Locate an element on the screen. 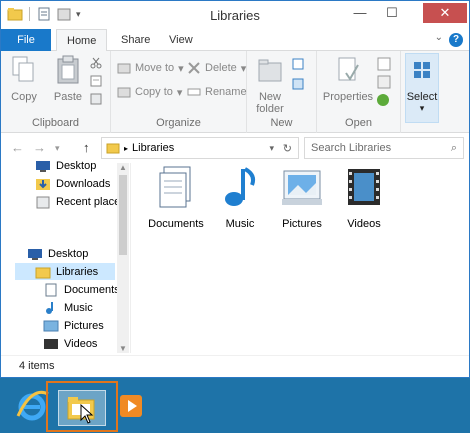  documents-icon is located at coordinates (51, 289).